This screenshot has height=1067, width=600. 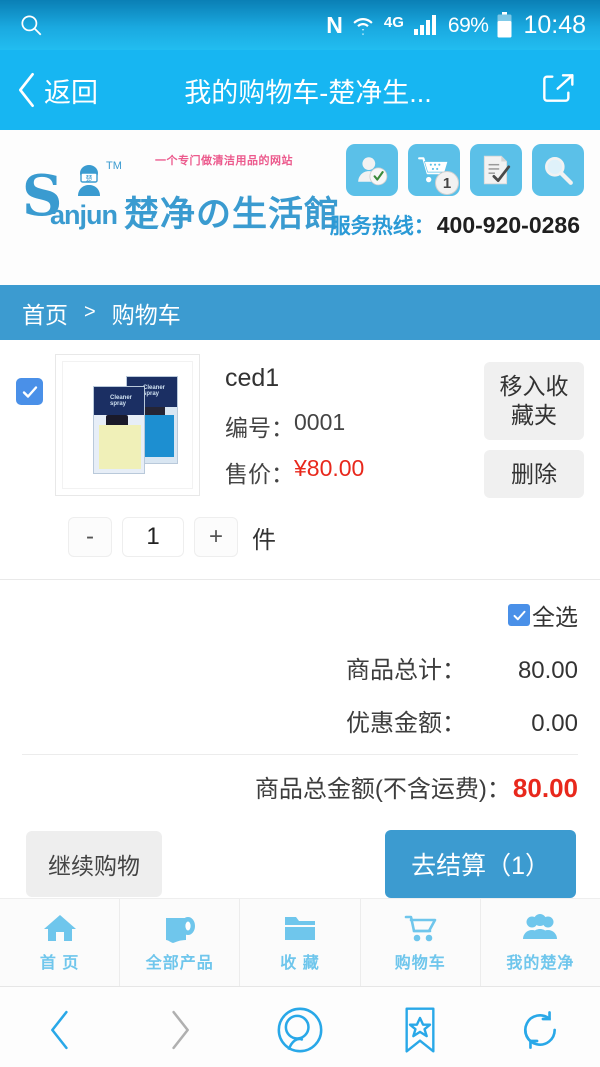 I want to click on browser-bookmark-button, so click(x=420, y=1030).